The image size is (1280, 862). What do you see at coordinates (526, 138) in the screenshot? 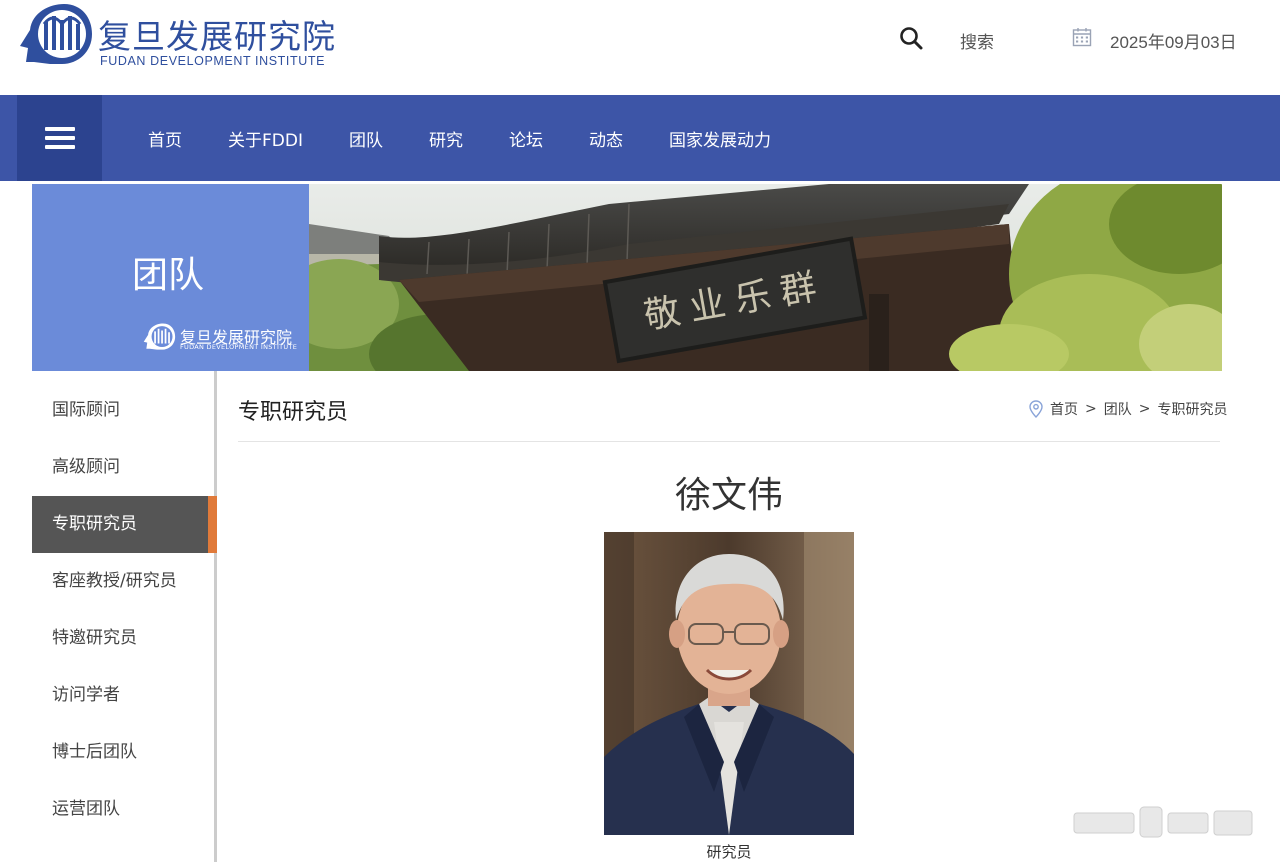
I see `nav-item-forum: 论坛` at bounding box center [526, 138].